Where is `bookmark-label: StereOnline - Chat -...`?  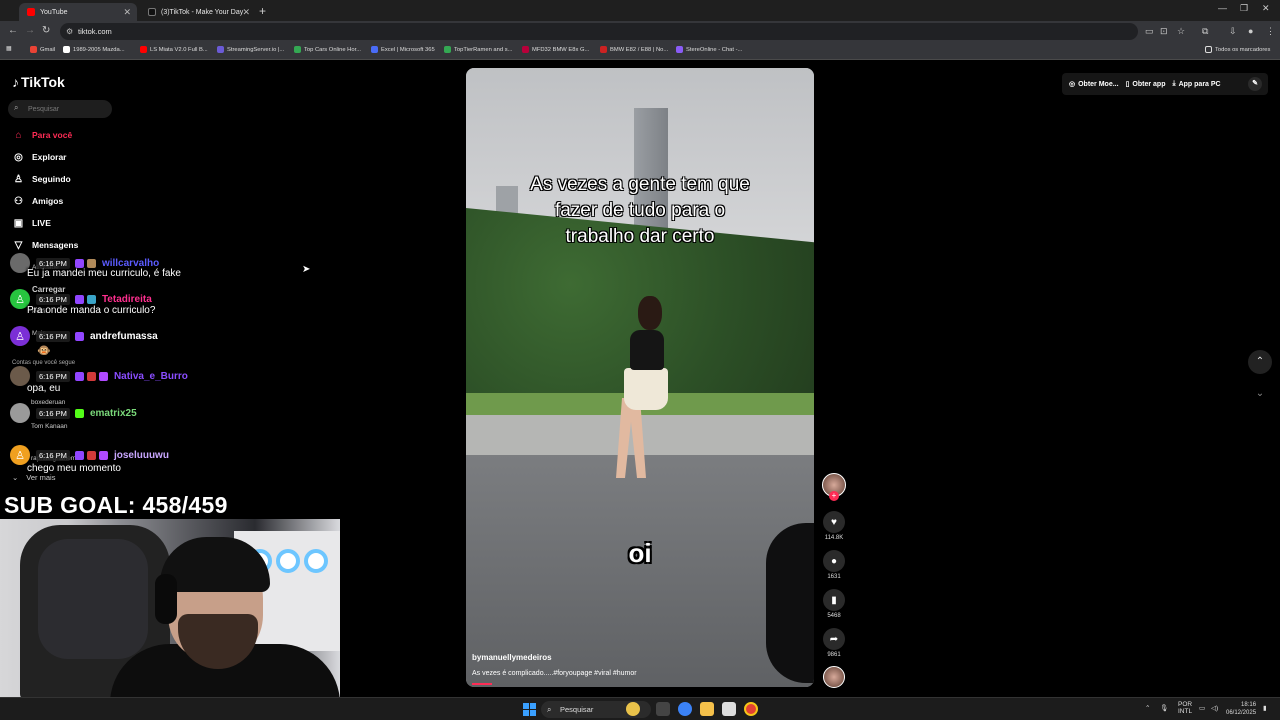 bookmark-label: StereOnline - Chat -... is located at coordinates (714, 49).